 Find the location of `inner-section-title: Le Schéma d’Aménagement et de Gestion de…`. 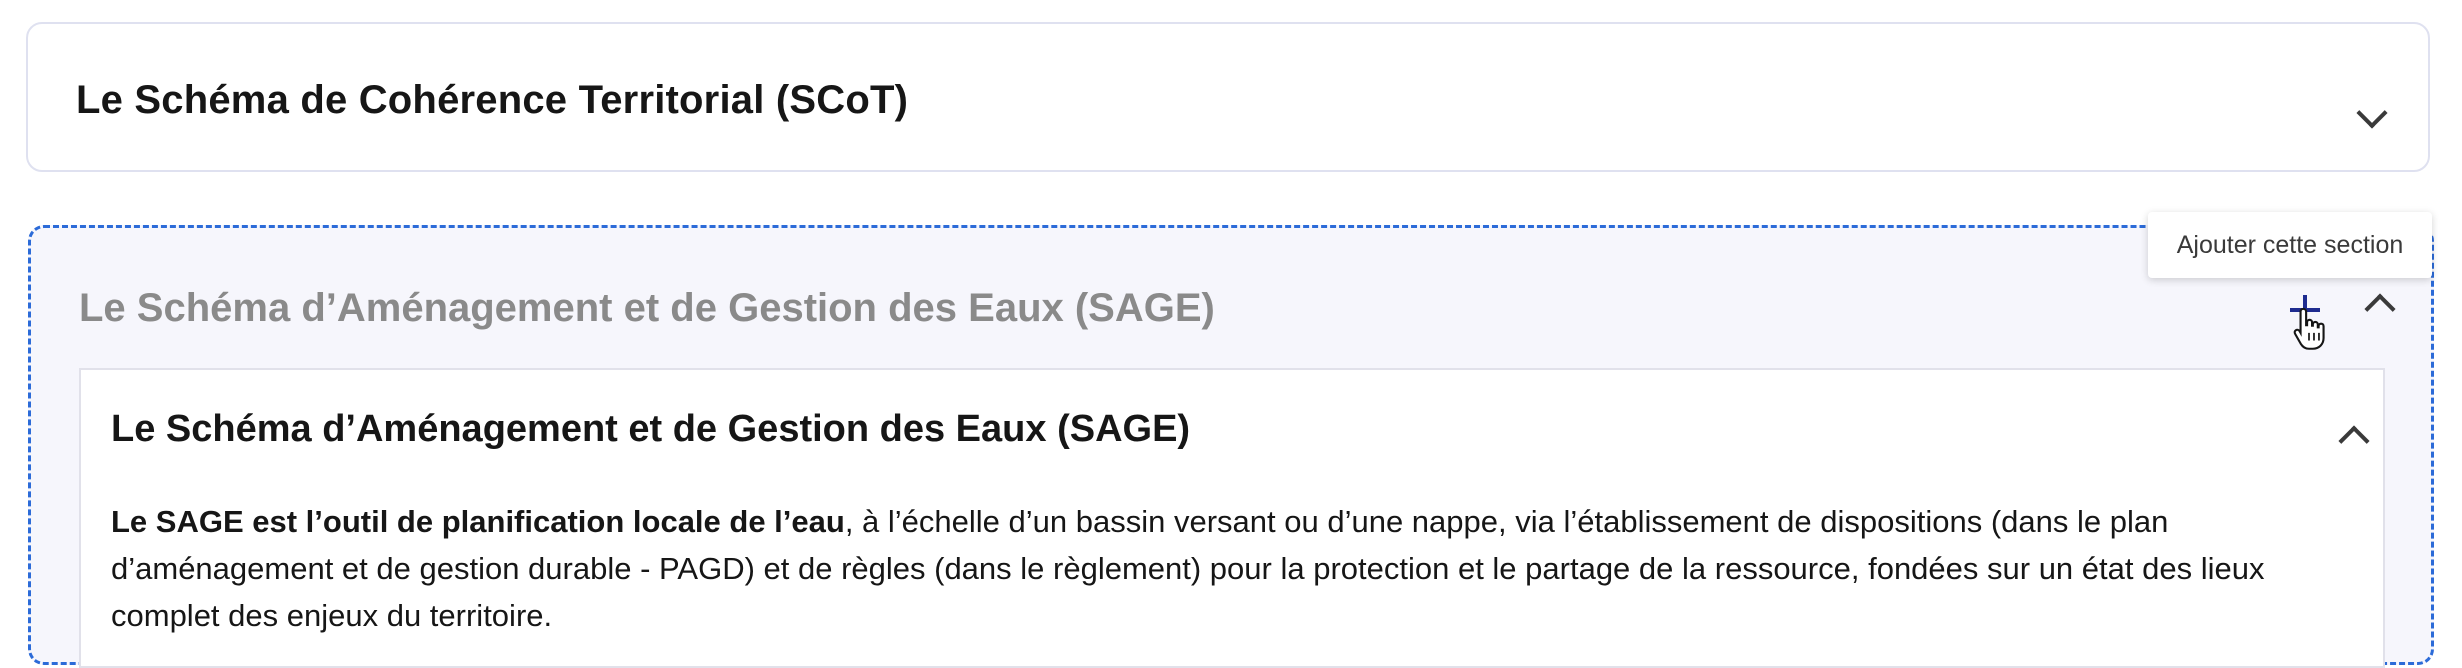

inner-section-title: Le Schéma d’Aménagement et de Gestion de… is located at coordinates (650, 429).